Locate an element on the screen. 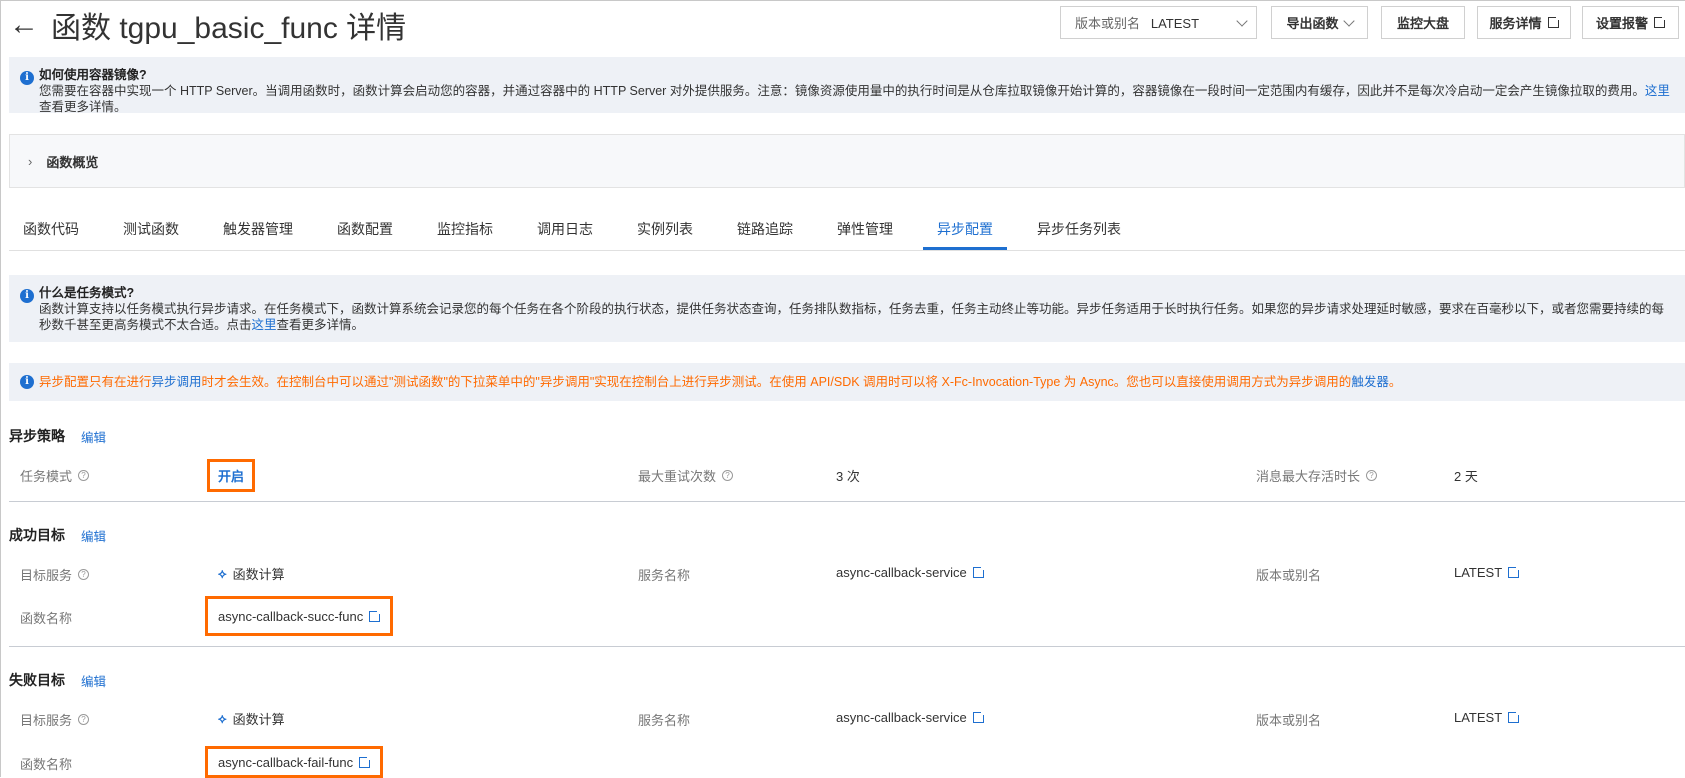  page-title: 函数 tgpu_basic_func 详情 is located at coordinates (229, 28).